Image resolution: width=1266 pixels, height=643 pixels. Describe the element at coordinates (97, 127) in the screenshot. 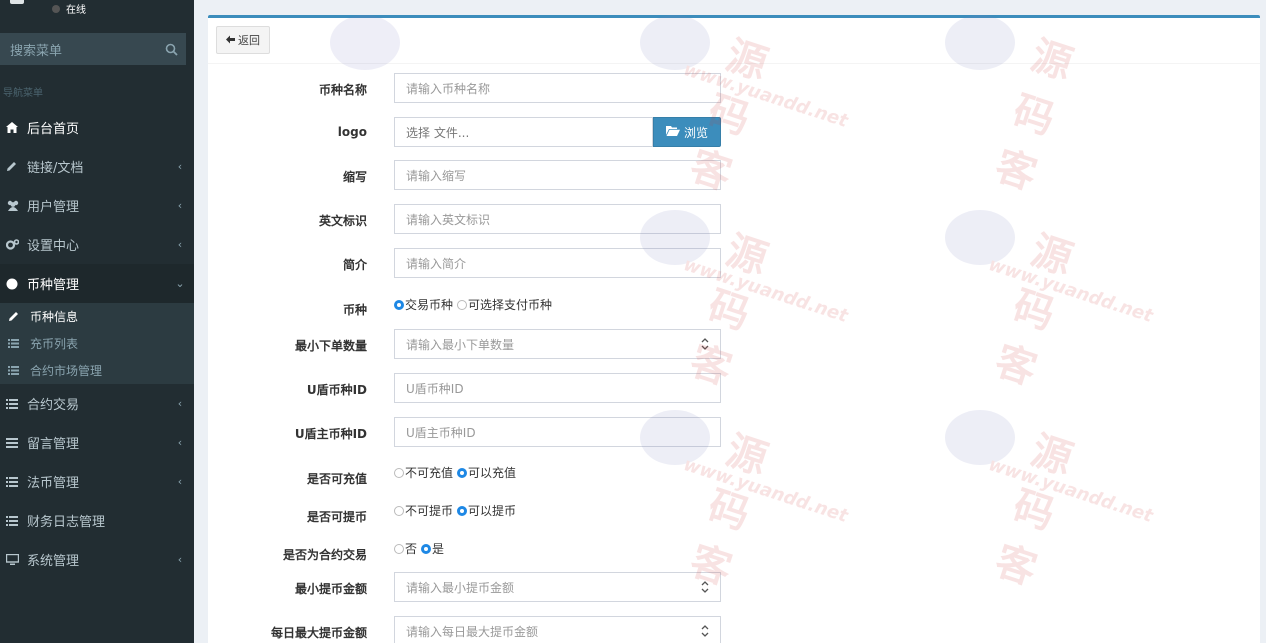

I see `sidebar-item-home: 后台首页` at that location.